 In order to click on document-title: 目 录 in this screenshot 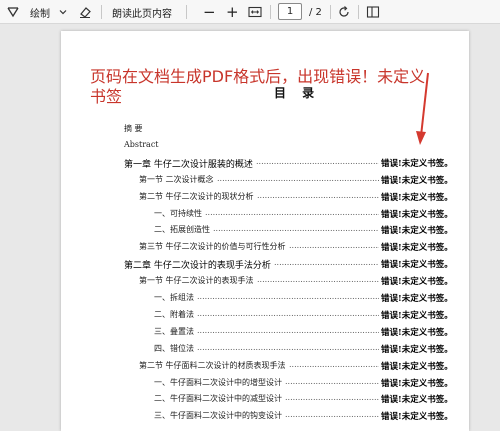, I will do `click(297, 93)`.